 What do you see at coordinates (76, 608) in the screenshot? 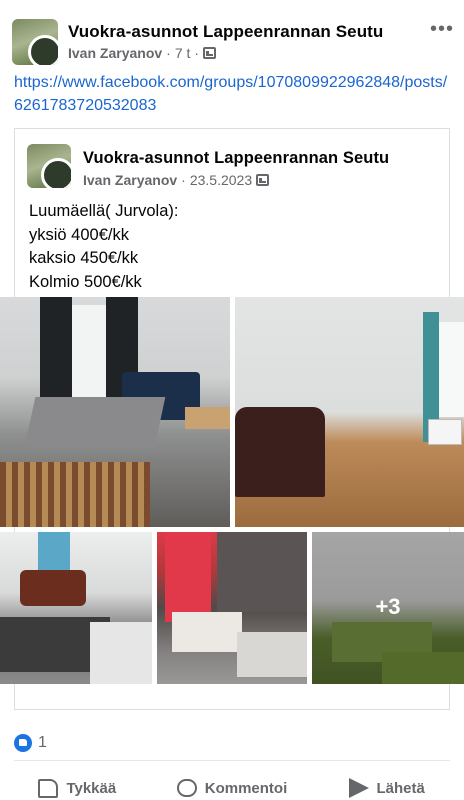
I see `photo-sofa-room` at bounding box center [76, 608].